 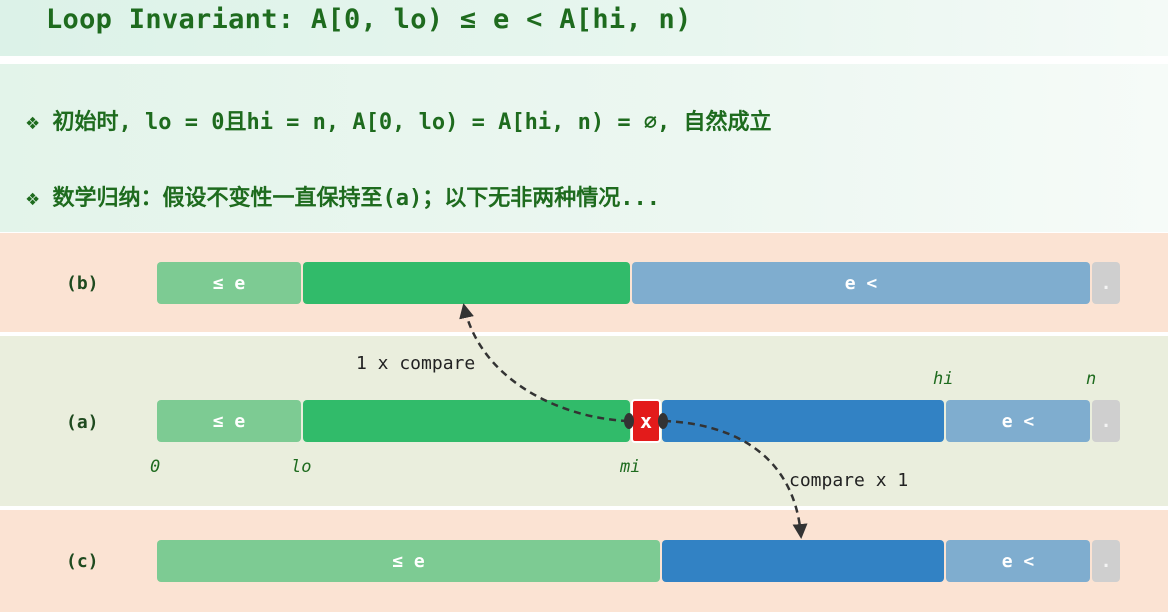 What do you see at coordinates (544, 363) in the screenshot?
I see `arrow-to-row-b` at bounding box center [544, 363].